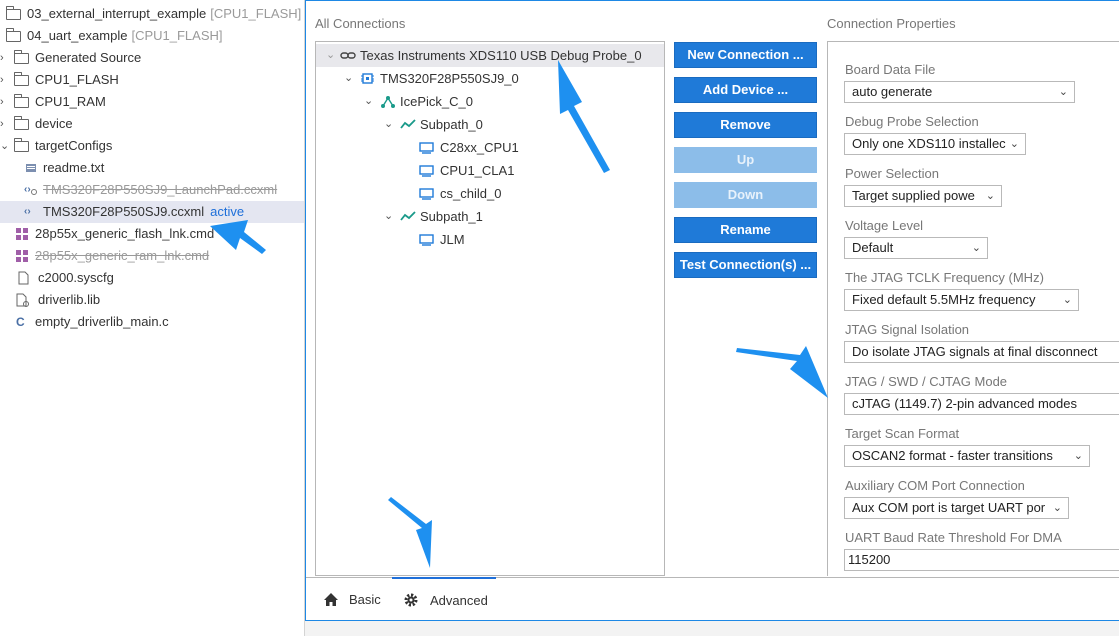 Image resolution: width=1119 pixels, height=636 pixels. I want to click on excluded-badge-icon, so click(34, 192).